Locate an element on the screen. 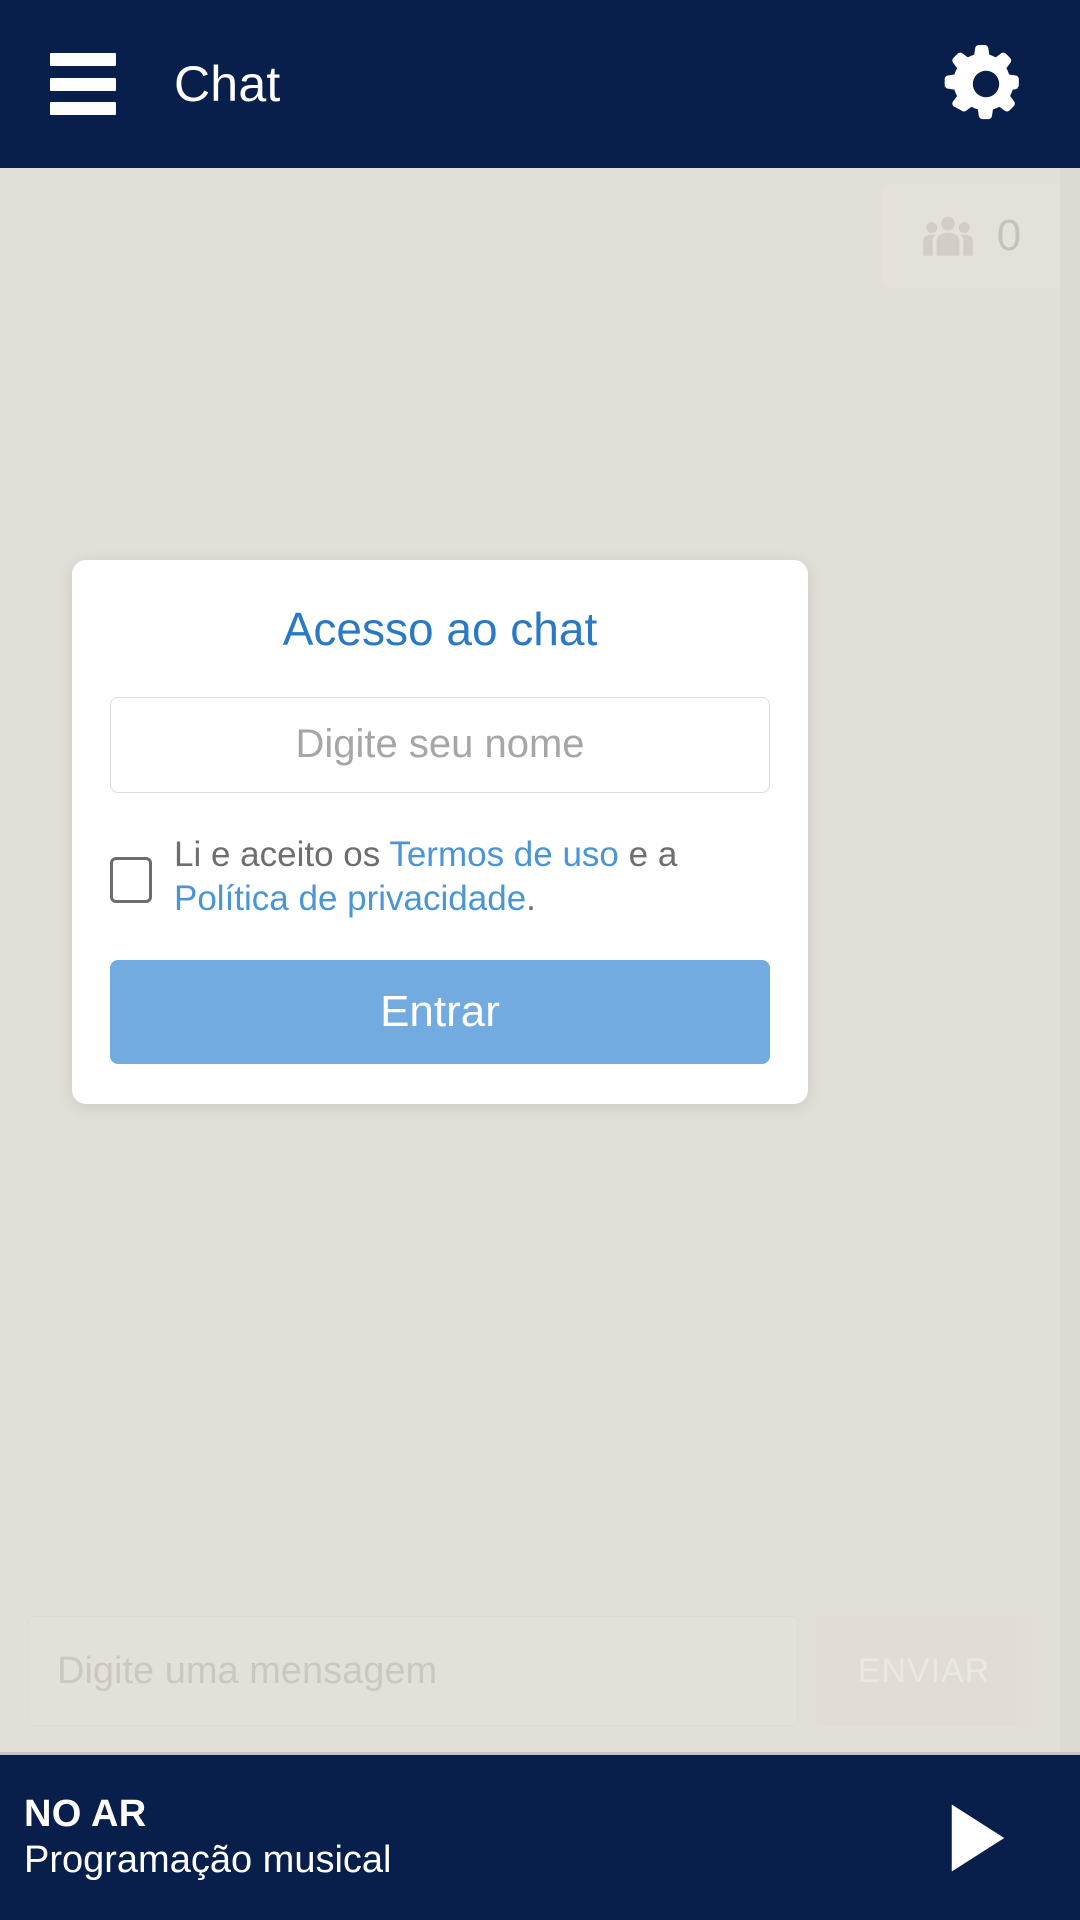  radio-player-bar: NO AR Programação musical is located at coordinates (540, 1836).